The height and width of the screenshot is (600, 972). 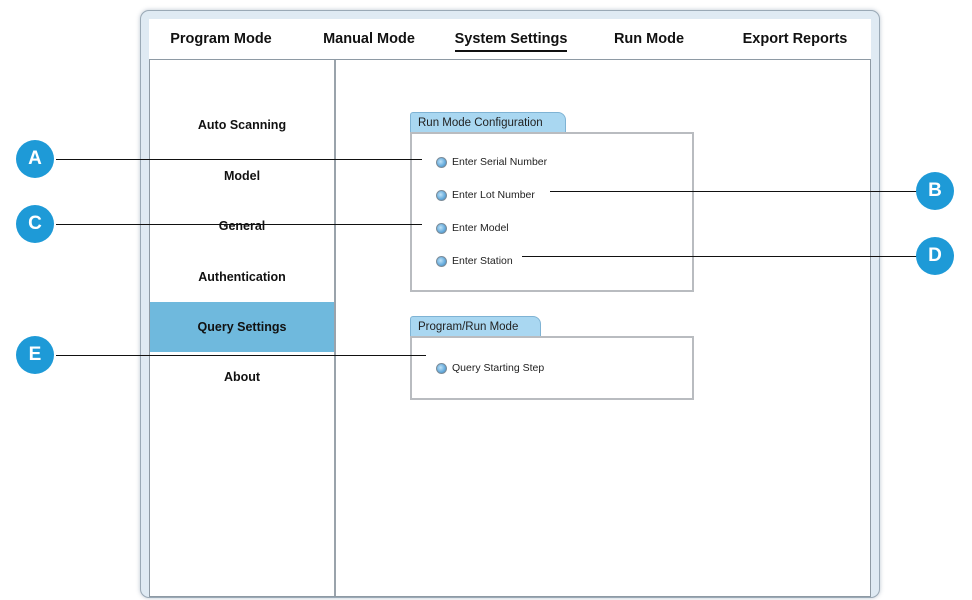 I want to click on program-run-mode-group-title: Program/Run Mode, so click(x=476, y=326).